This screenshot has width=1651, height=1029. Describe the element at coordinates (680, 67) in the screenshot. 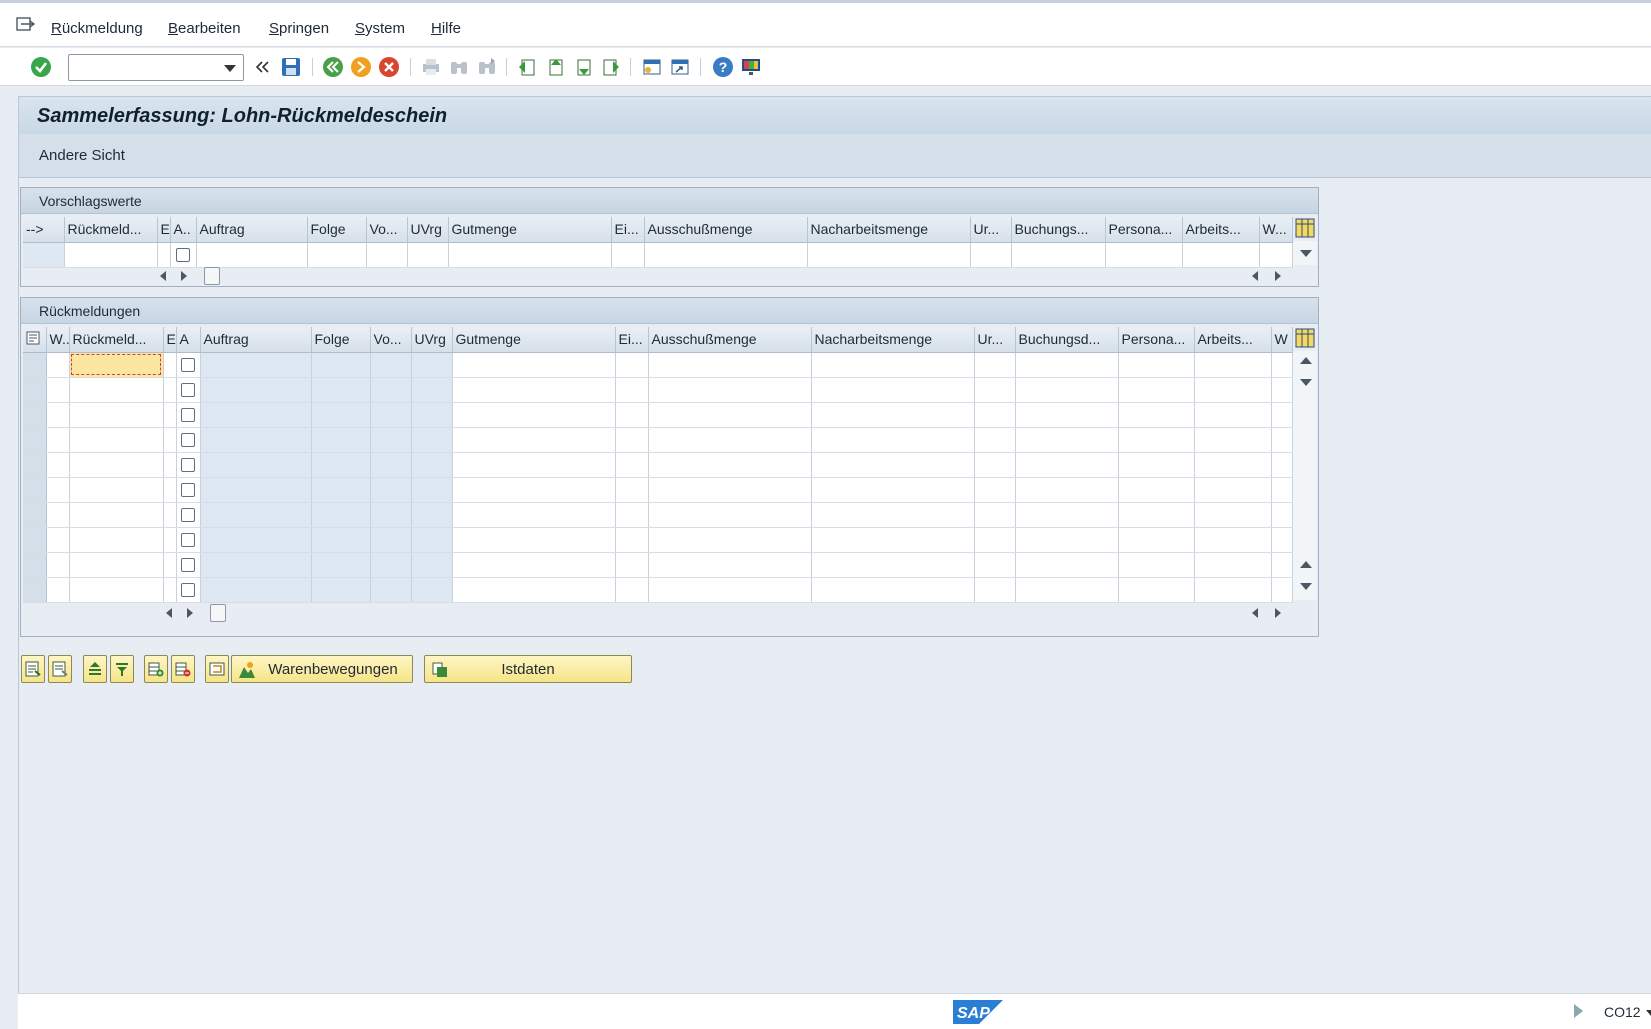

I see `shortcut-button` at that location.